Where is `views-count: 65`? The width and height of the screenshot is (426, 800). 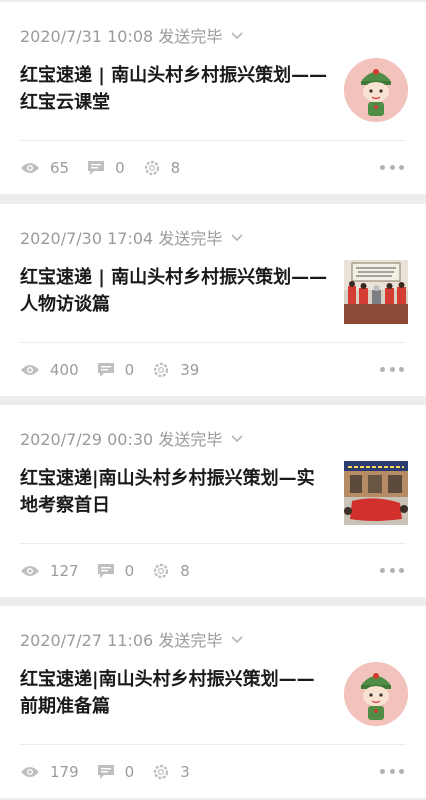
views-count: 65 is located at coordinates (60, 168).